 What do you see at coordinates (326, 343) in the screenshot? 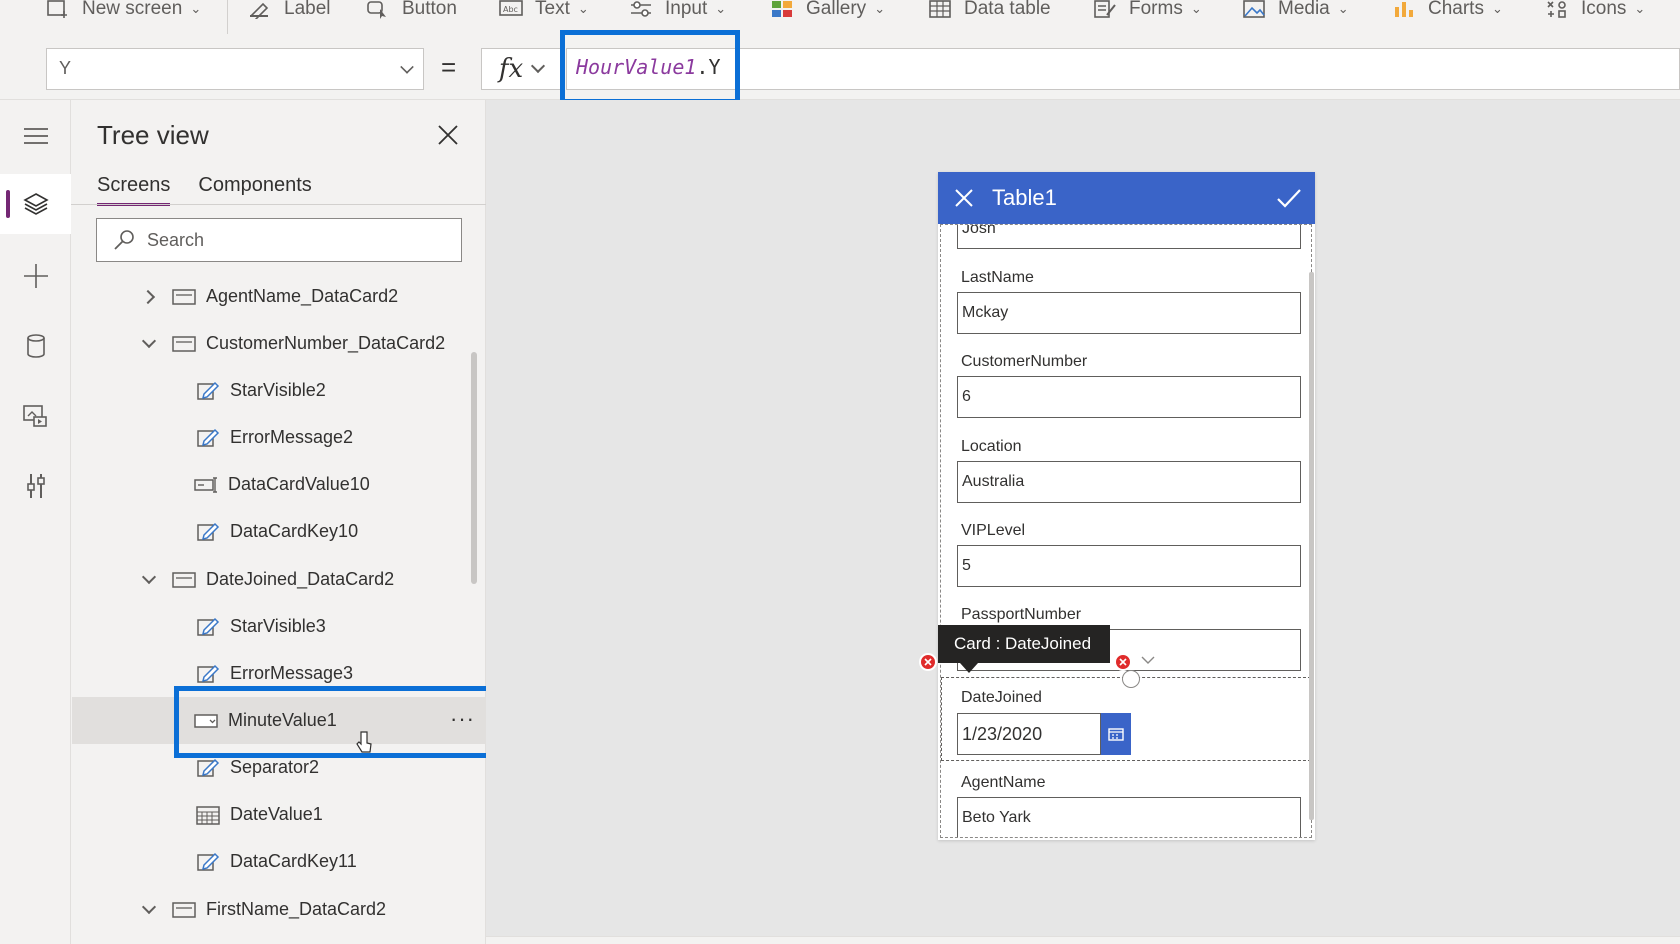
I see `tree-node-label: CustomerNumber_DataCard2` at bounding box center [326, 343].